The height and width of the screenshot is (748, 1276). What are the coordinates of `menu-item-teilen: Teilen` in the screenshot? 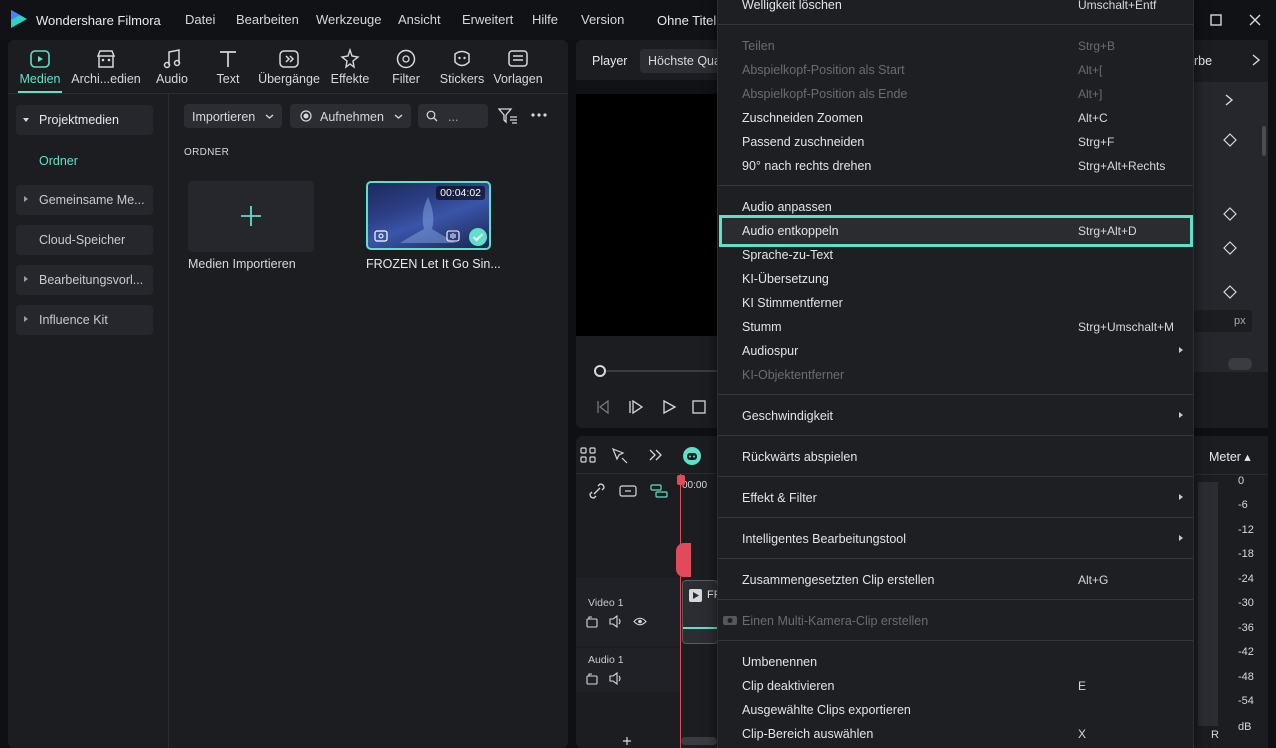 It's located at (758, 46).